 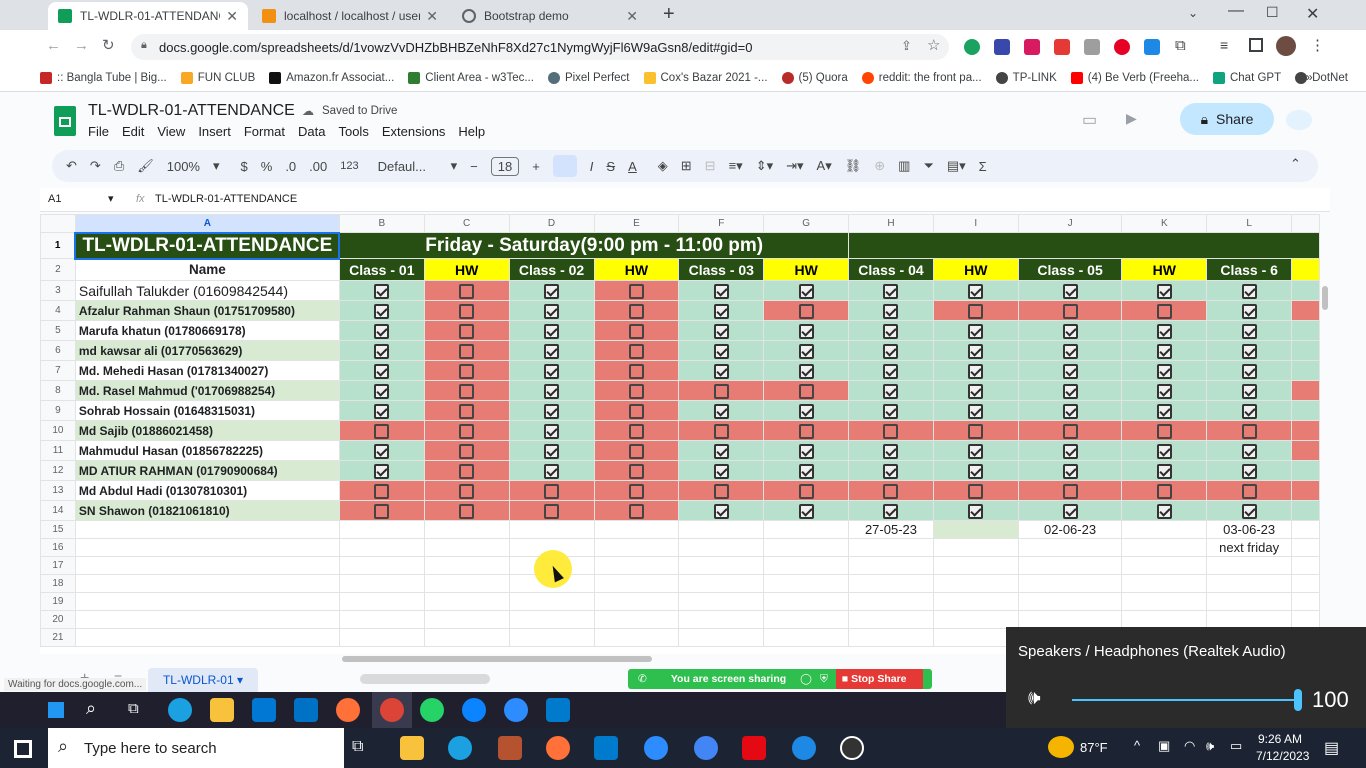 What do you see at coordinates (119, 166) in the screenshot?
I see `print-icon: ⎙` at bounding box center [119, 166].